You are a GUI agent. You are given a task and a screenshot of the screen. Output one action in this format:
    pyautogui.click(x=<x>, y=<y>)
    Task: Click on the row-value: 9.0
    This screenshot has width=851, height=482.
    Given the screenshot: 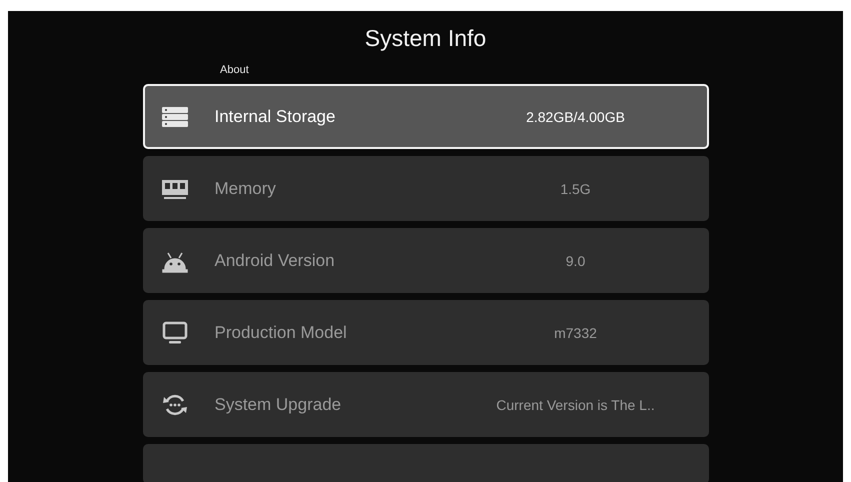 What is the action you would take?
    pyautogui.click(x=575, y=260)
    